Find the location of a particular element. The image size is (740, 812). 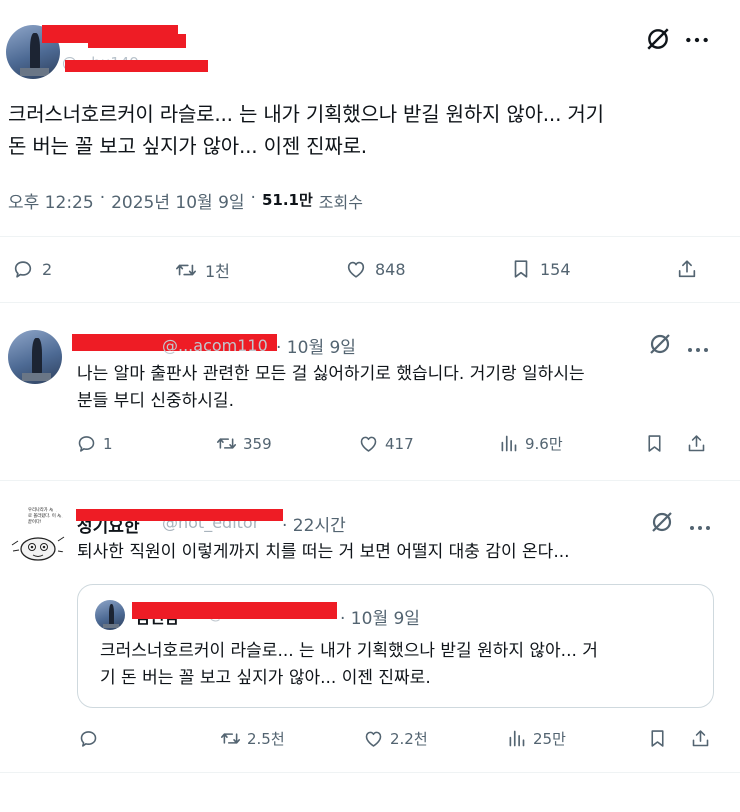

quote-time: · 10월 9일 is located at coordinates (380, 619).